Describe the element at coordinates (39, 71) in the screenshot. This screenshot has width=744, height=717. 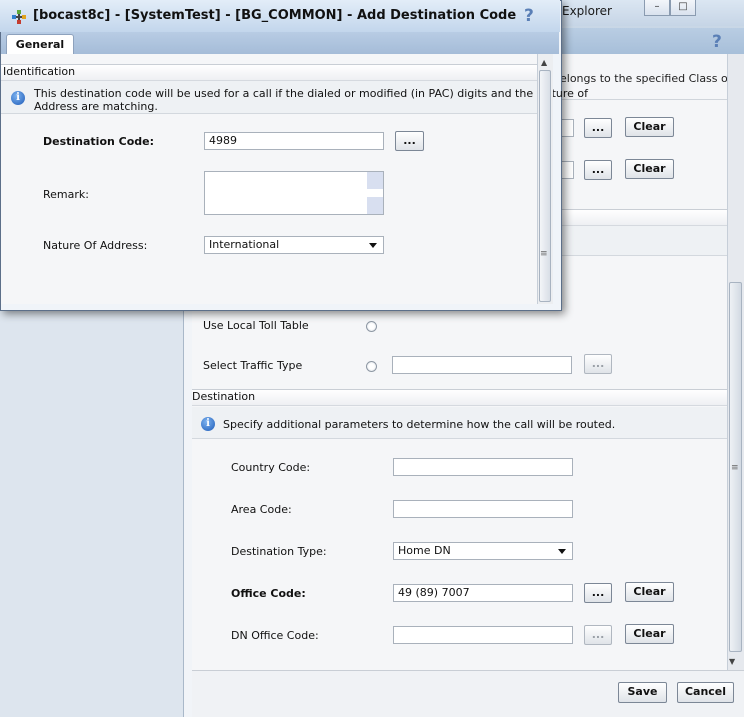
I see `identification-section-title: Identification` at that location.